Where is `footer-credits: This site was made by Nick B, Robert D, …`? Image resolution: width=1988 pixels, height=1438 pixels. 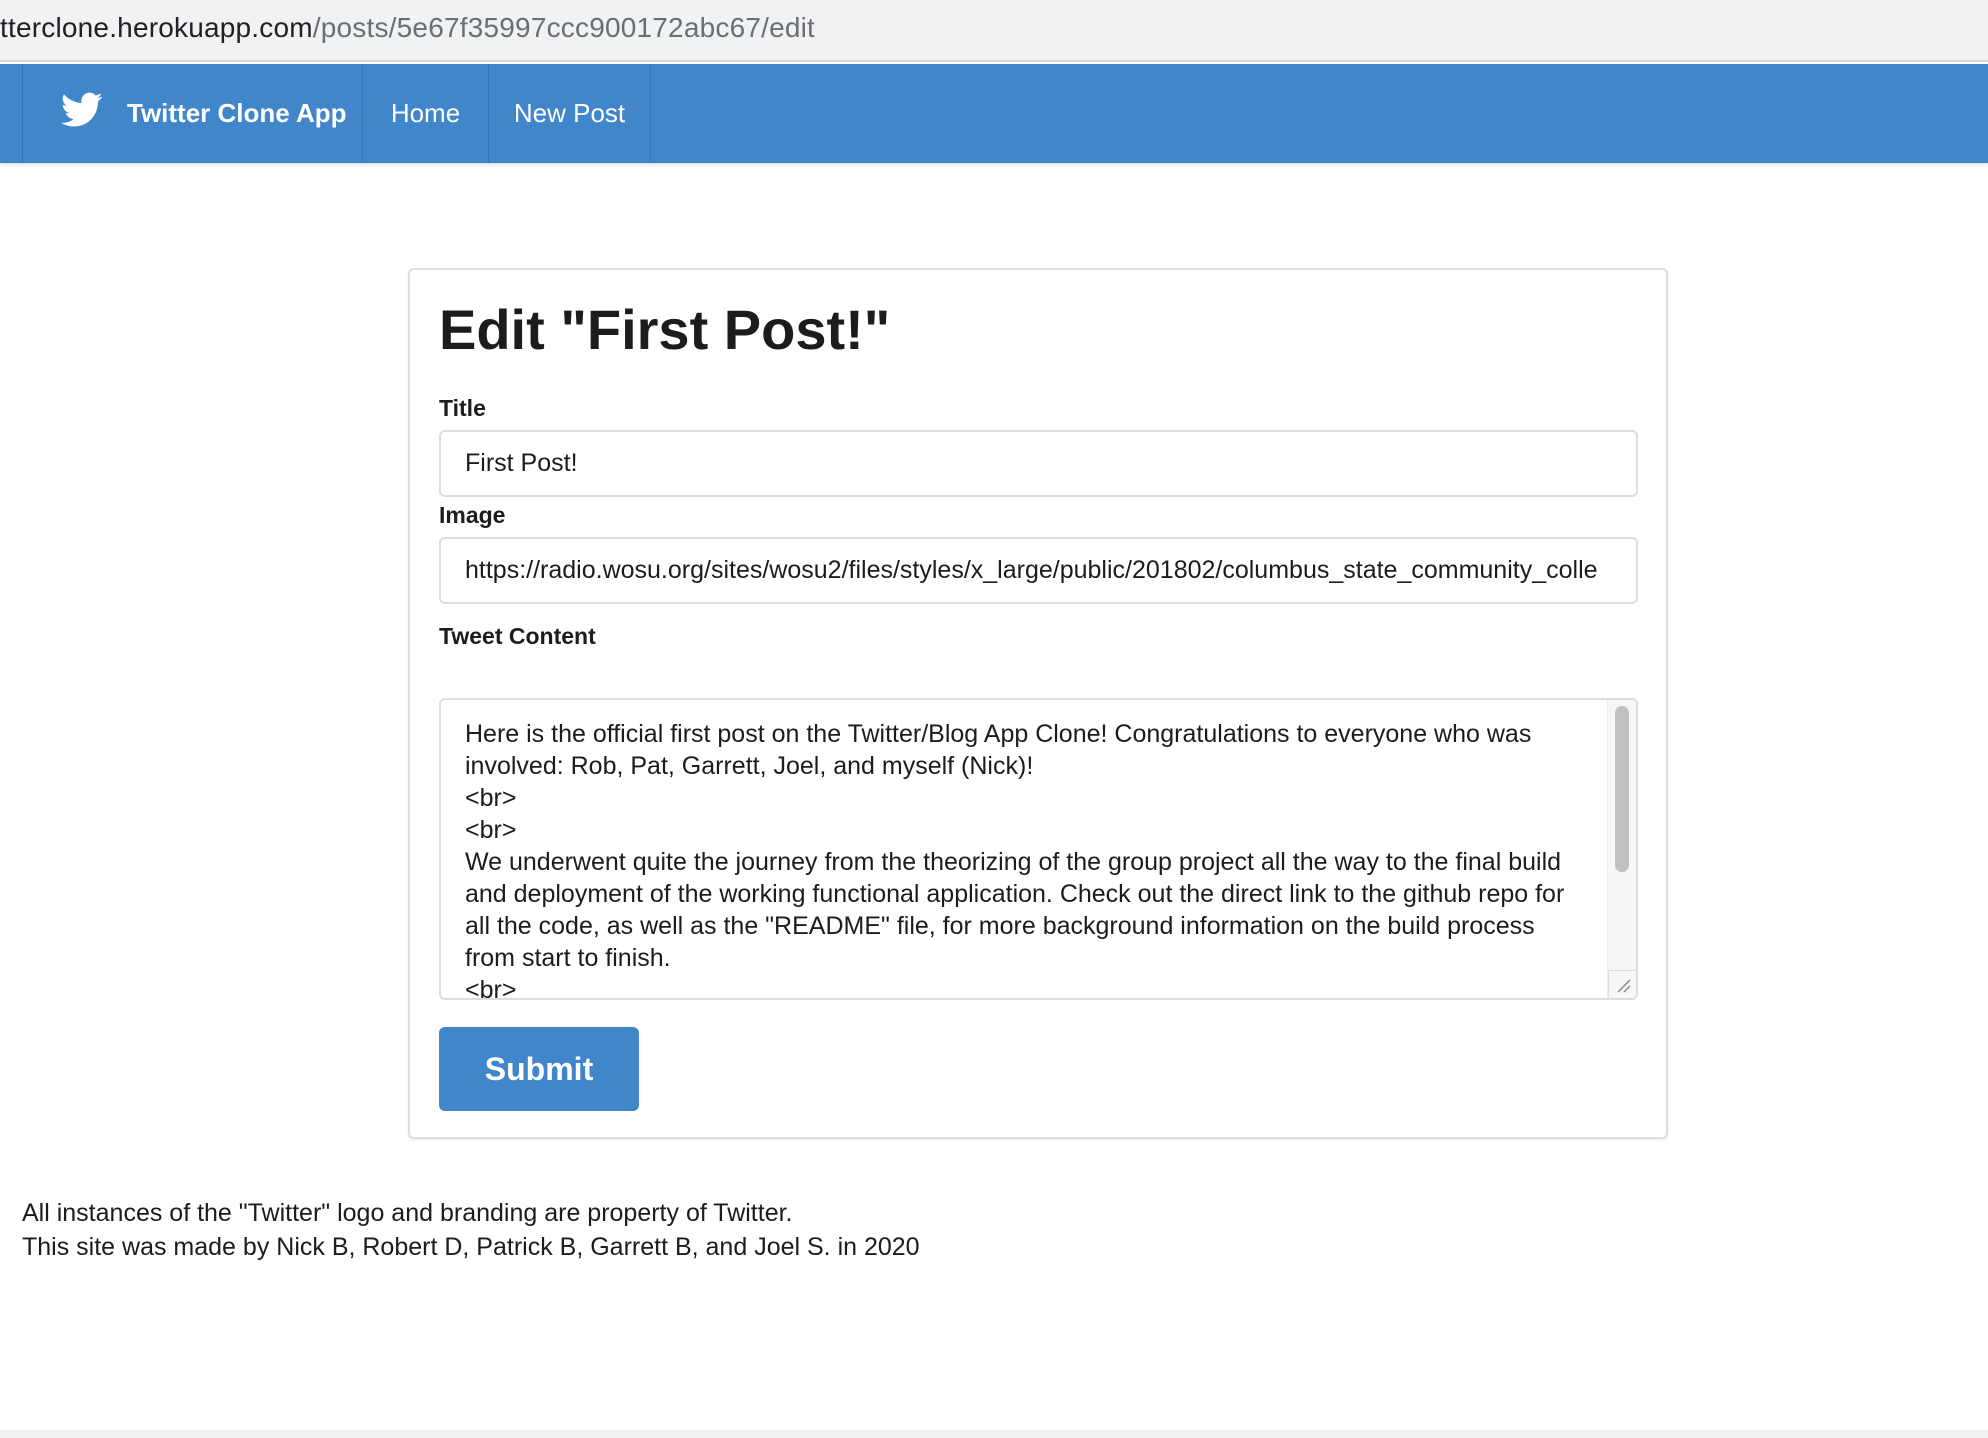
footer-credits: This site was made by Nick B, Robert D, … is located at coordinates (471, 1247).